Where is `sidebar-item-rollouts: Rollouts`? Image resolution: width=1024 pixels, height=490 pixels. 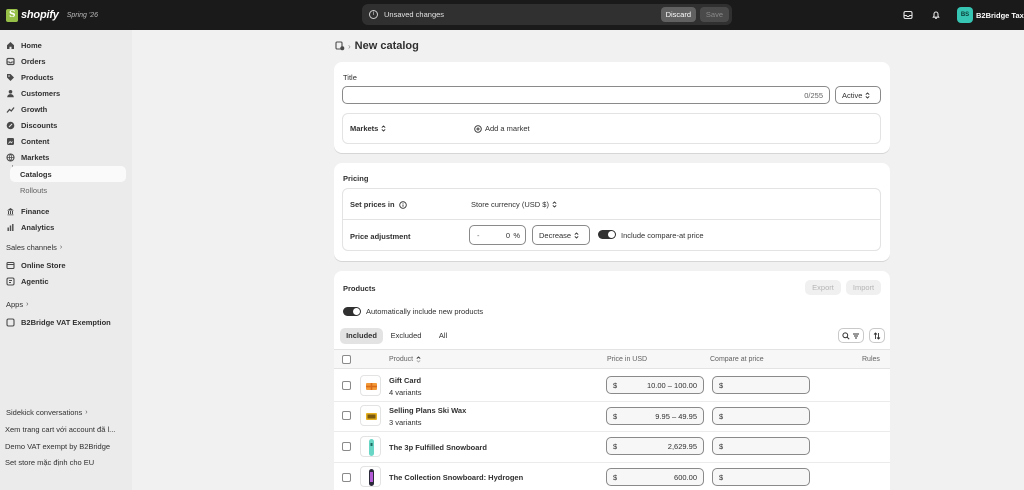
sidebar-item-rollouts: Rollouts is located at coordinates (28, 190).